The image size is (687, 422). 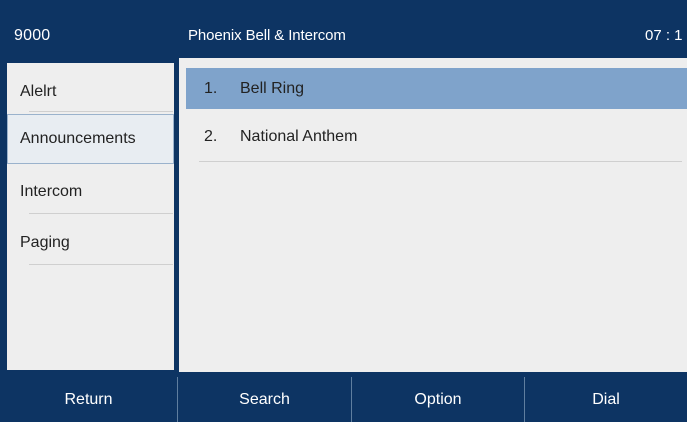 I want to click on list-item-label: Bell Ring, so click(x=272, y=88).